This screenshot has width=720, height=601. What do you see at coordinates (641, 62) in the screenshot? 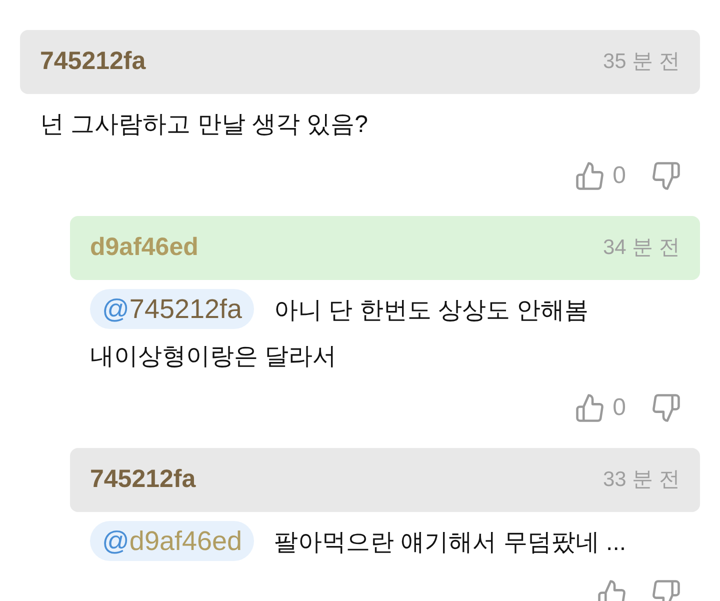
I see `comment-time: 35 분 전` at bounding box center [641, 62].